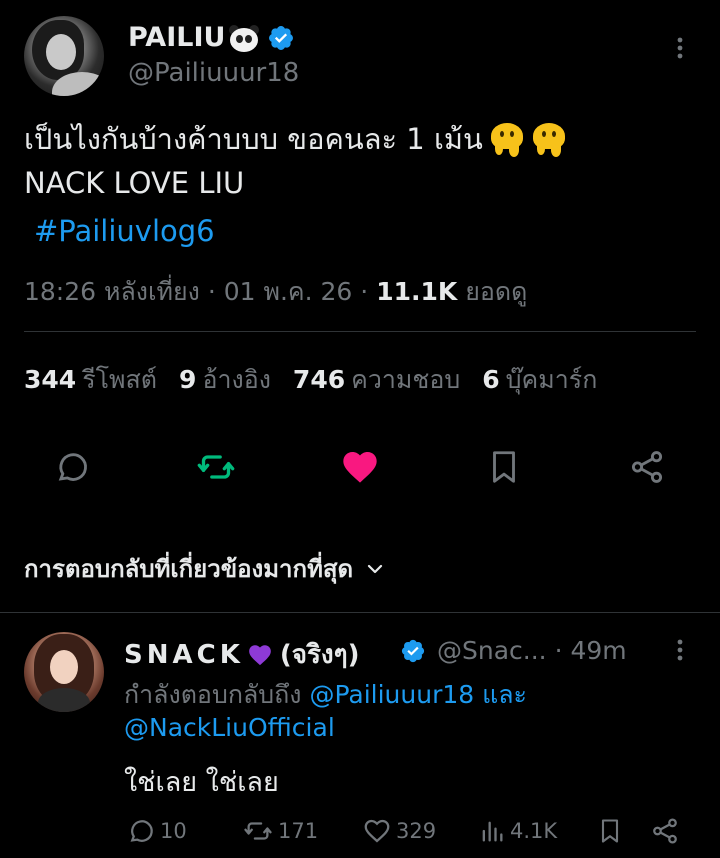  I want to click on reply-likes-count: 329, so click(416, 831).